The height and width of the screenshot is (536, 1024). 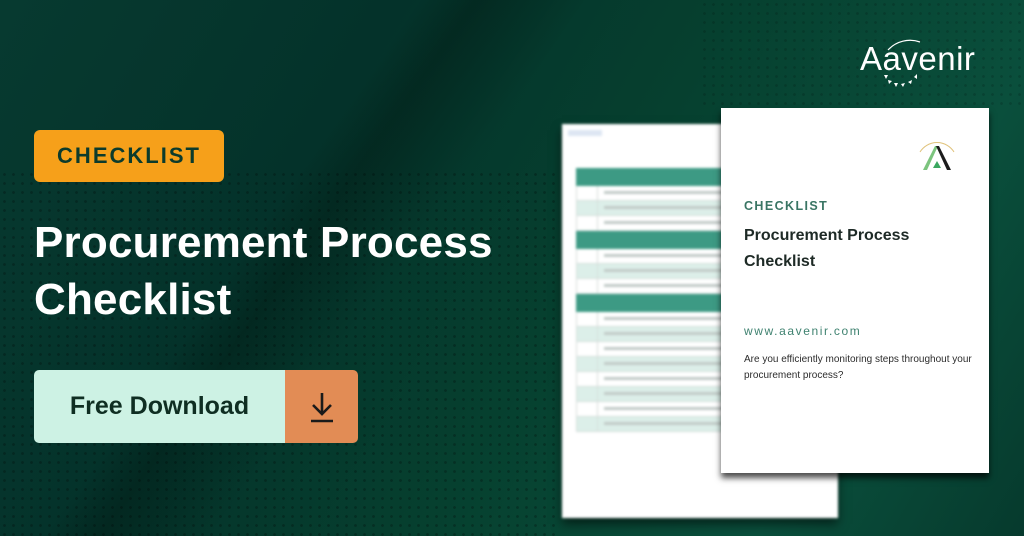 What do you see at coordinates (129, 156) in the screenshot?
I see `checklist-badge: CHECKLIST` at bounding box center [129, 156].